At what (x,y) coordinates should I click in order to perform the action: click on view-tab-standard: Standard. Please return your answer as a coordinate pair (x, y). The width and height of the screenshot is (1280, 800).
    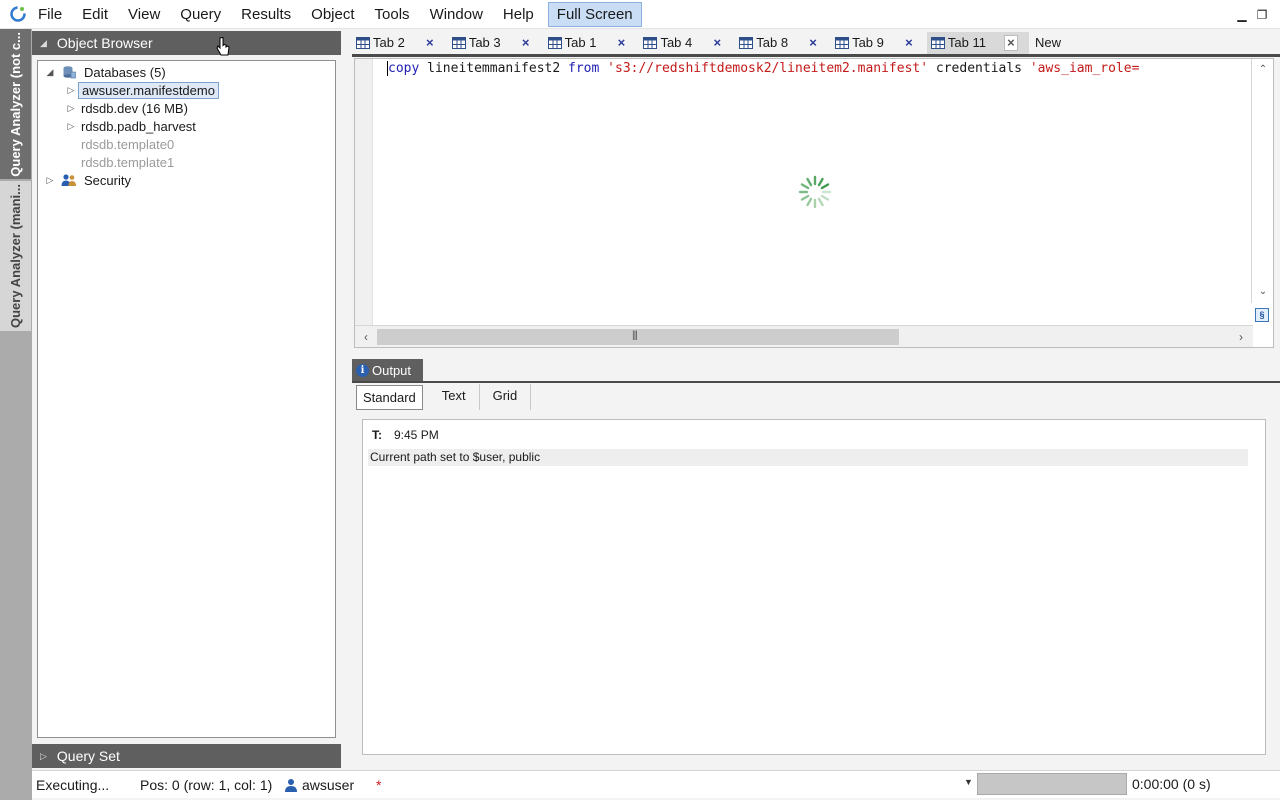
    Looking at the image, I should click on (389, 397).